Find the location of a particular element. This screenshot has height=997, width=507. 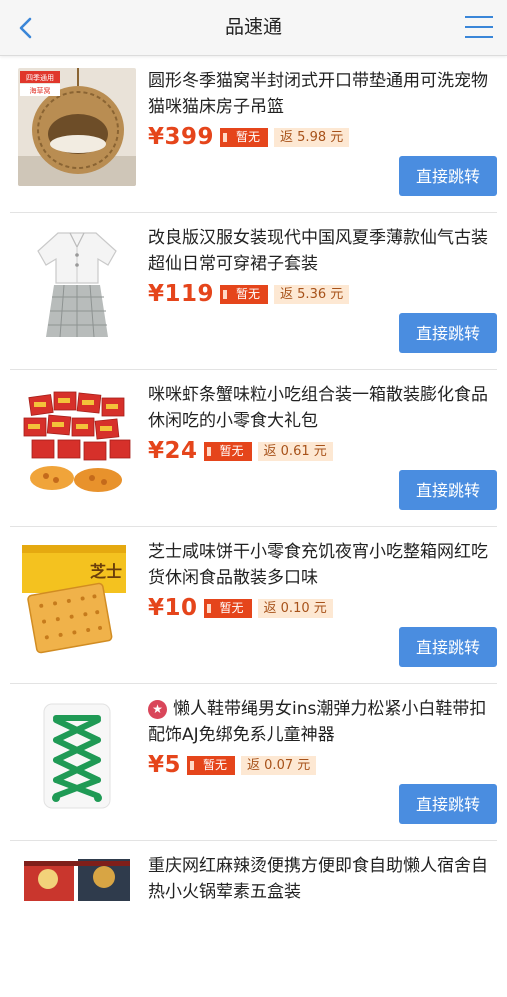

product-price: ¥10 is located at coordinates (173, 608).